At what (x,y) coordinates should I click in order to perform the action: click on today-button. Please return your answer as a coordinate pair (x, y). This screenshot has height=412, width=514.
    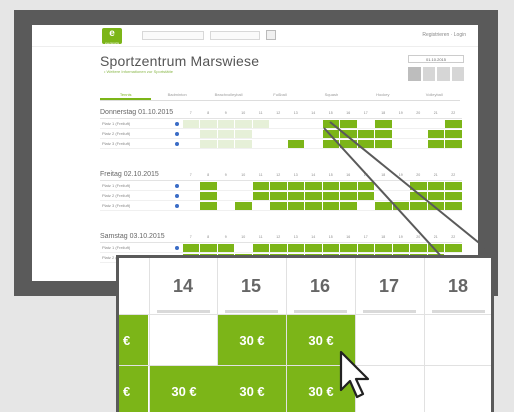
    Looking at the image, I should click on (443, 74).